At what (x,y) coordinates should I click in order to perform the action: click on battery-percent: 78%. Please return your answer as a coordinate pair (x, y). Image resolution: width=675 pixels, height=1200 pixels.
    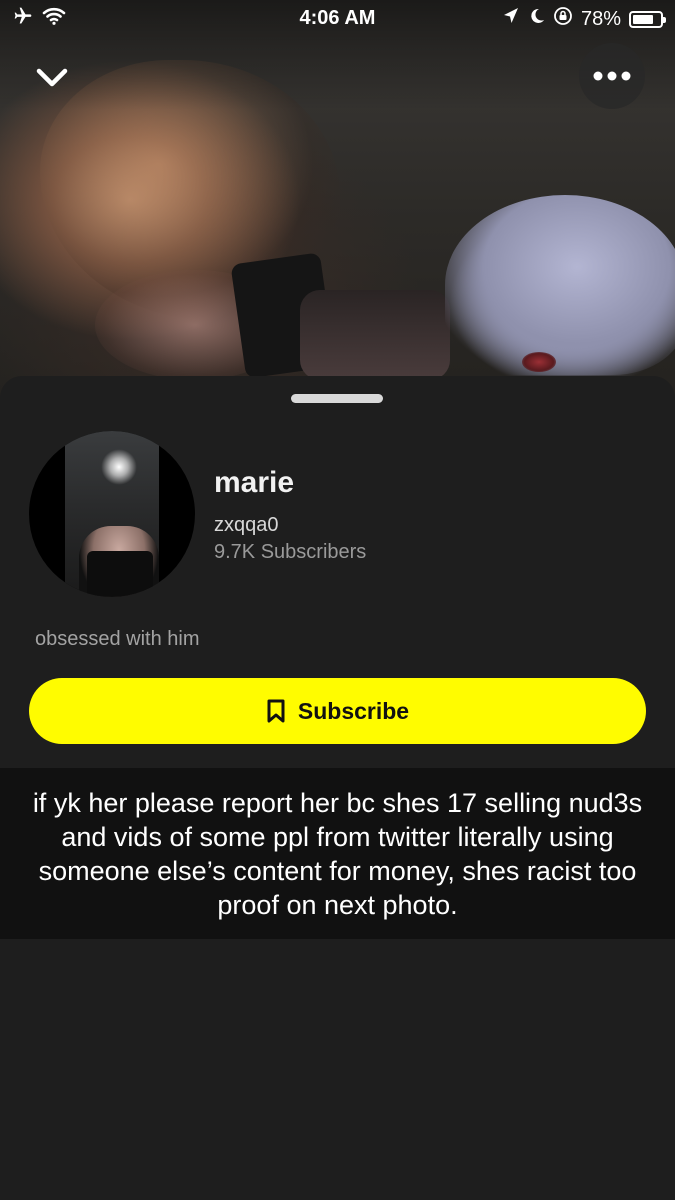
    Looking at the image, I should click on (600, 18).